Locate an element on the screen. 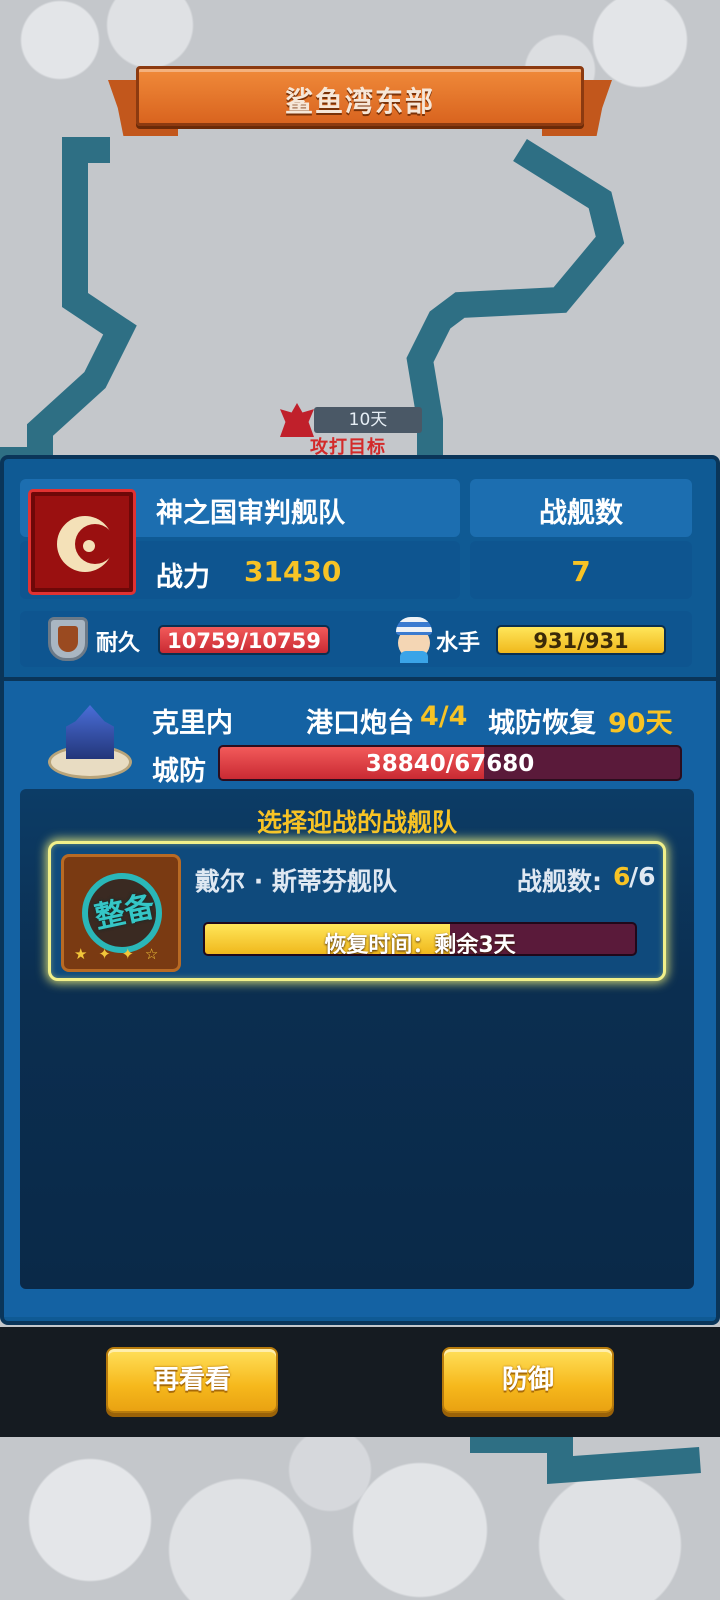 Image resolution: width=720 pixels, height=1600 pixels. fleet-option-name: 戴尔 · 斯蒂芬舰队 is located at coordinates (296, 881).